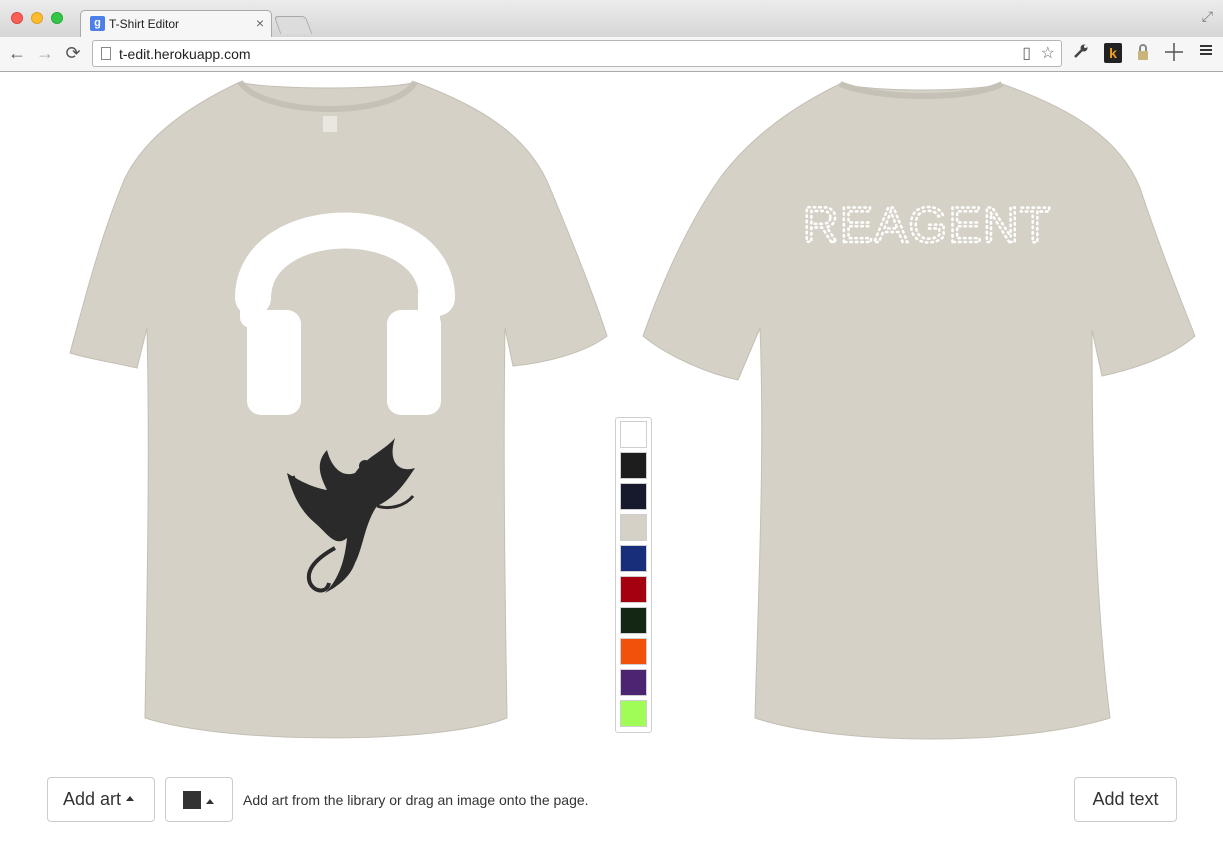  What do you see at coordinates (577, 53) in the screenshot?
I see `address-bar: t-edit.herokuapp.com ▯ ☆` at bounding box center [577, 53].